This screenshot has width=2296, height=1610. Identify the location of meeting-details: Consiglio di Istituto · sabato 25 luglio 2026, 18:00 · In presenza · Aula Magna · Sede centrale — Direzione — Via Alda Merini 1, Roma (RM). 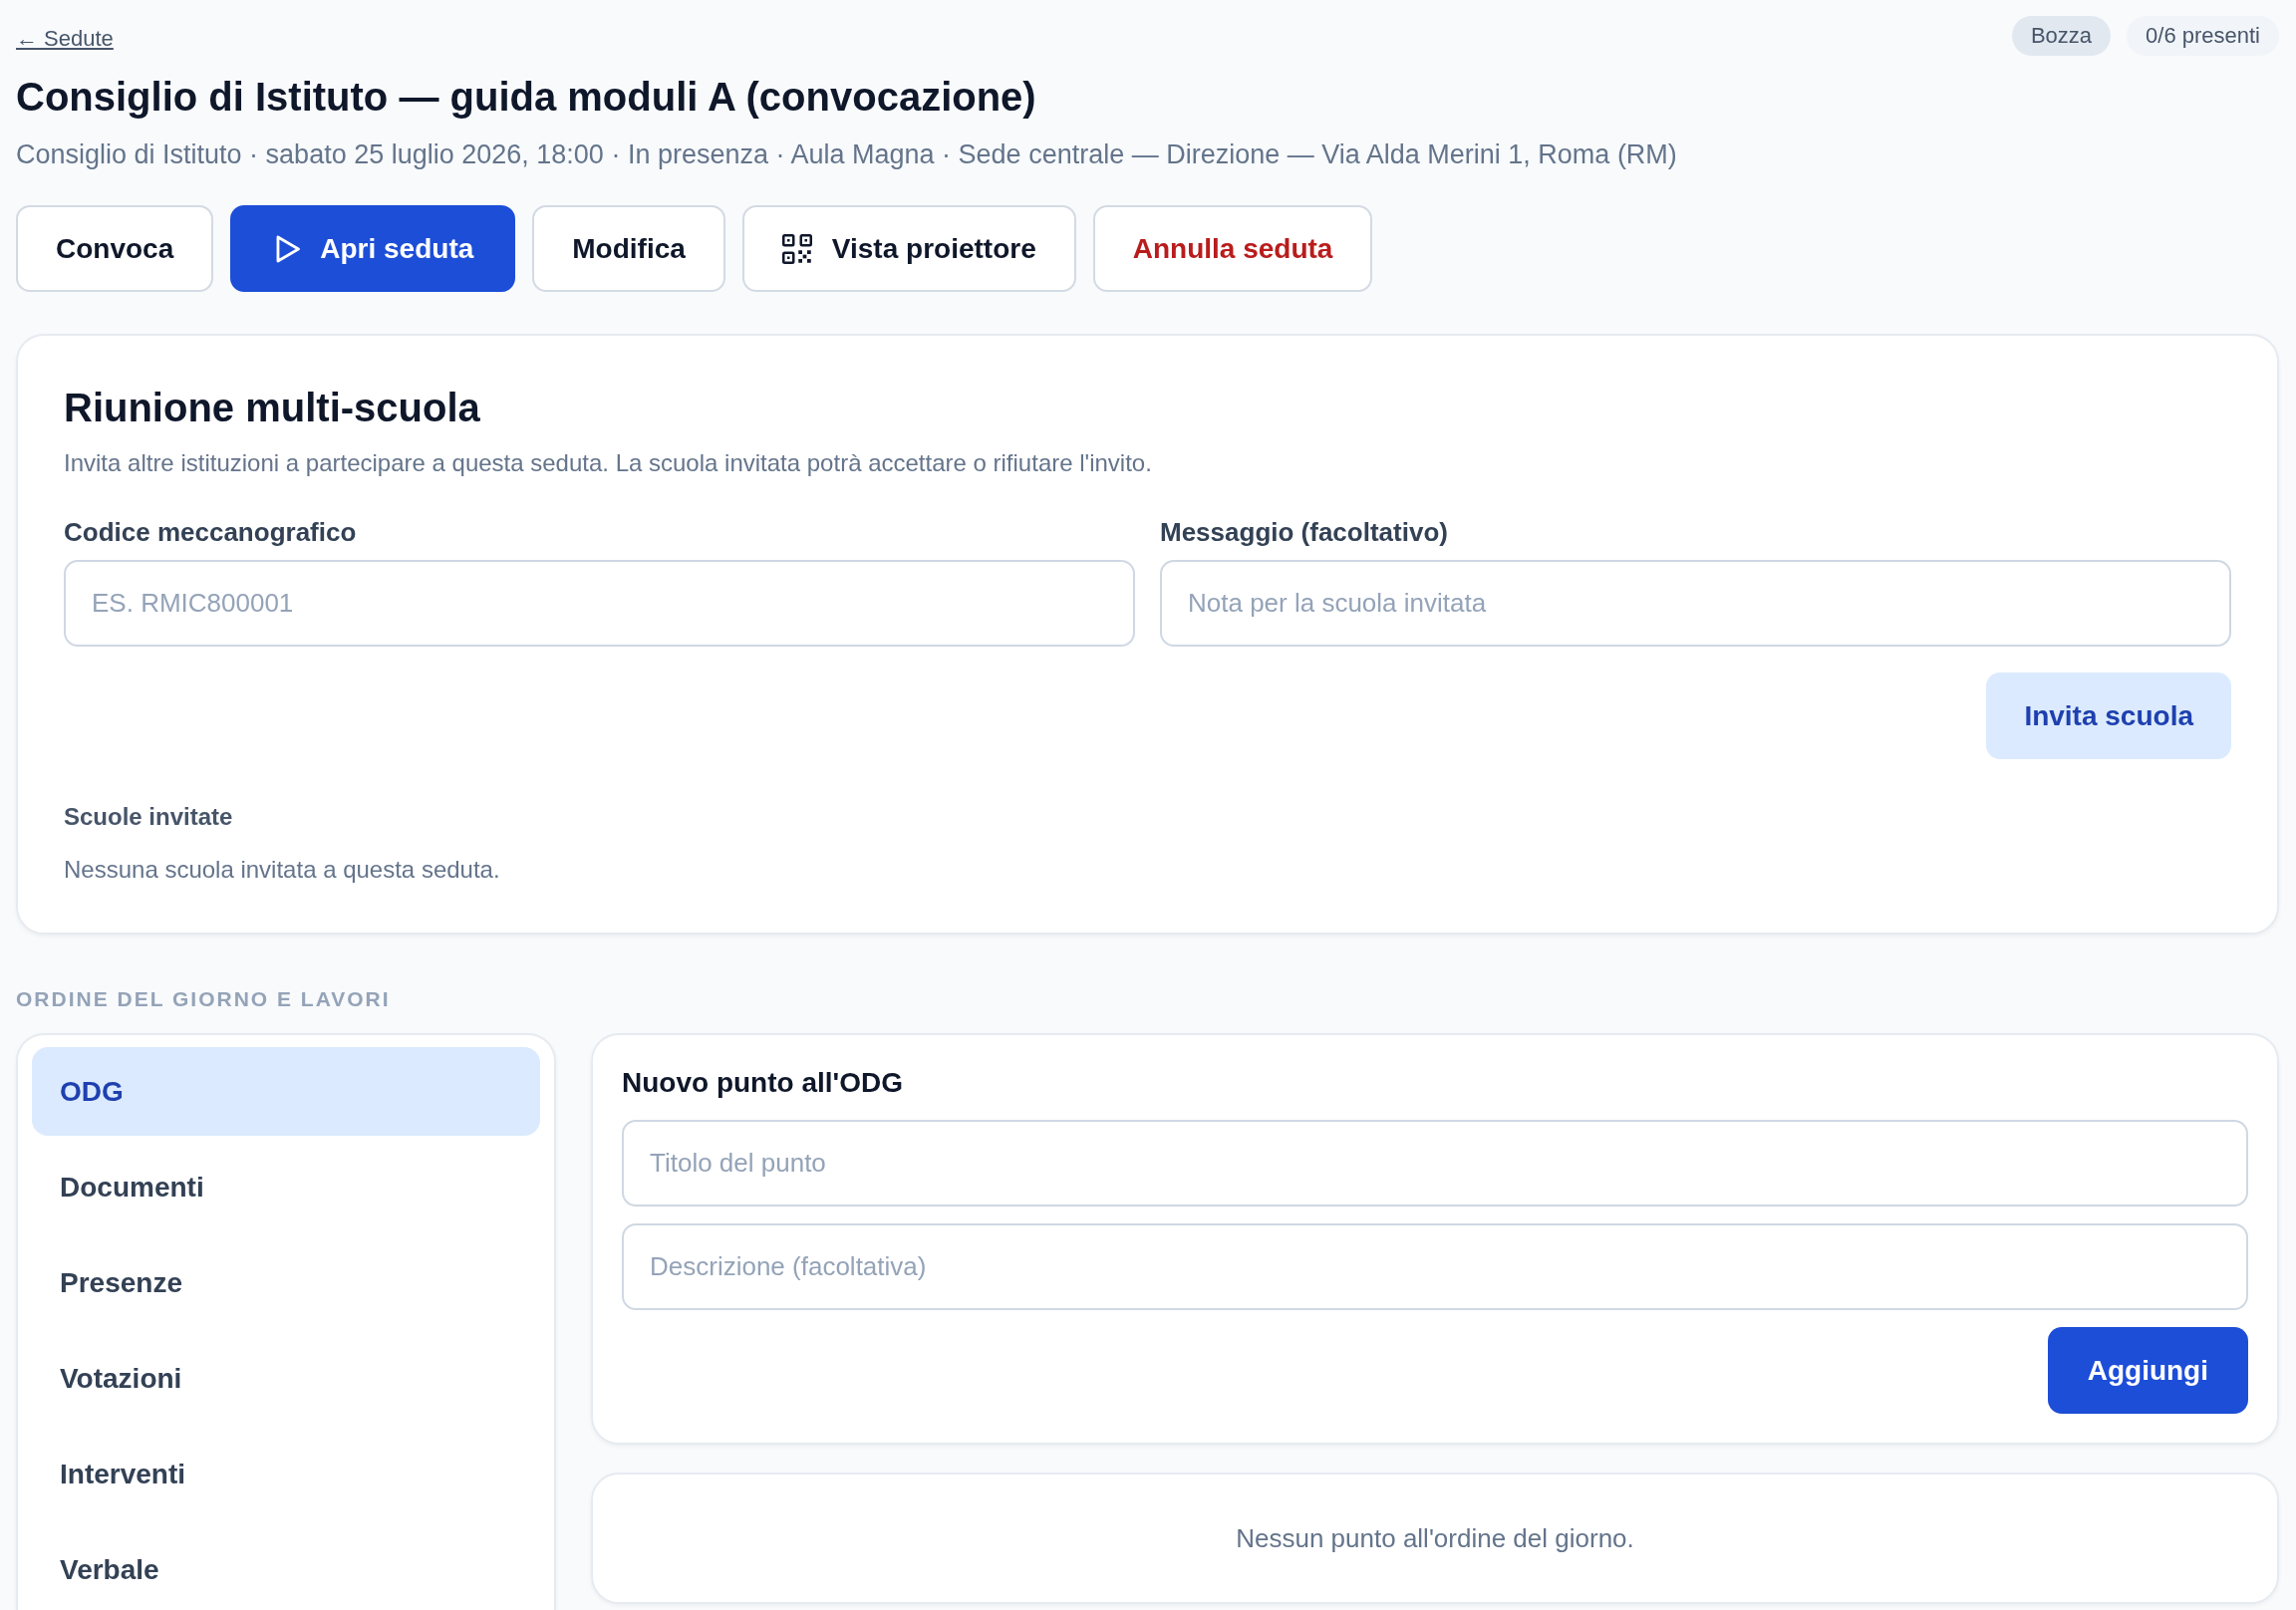
(846, 154).